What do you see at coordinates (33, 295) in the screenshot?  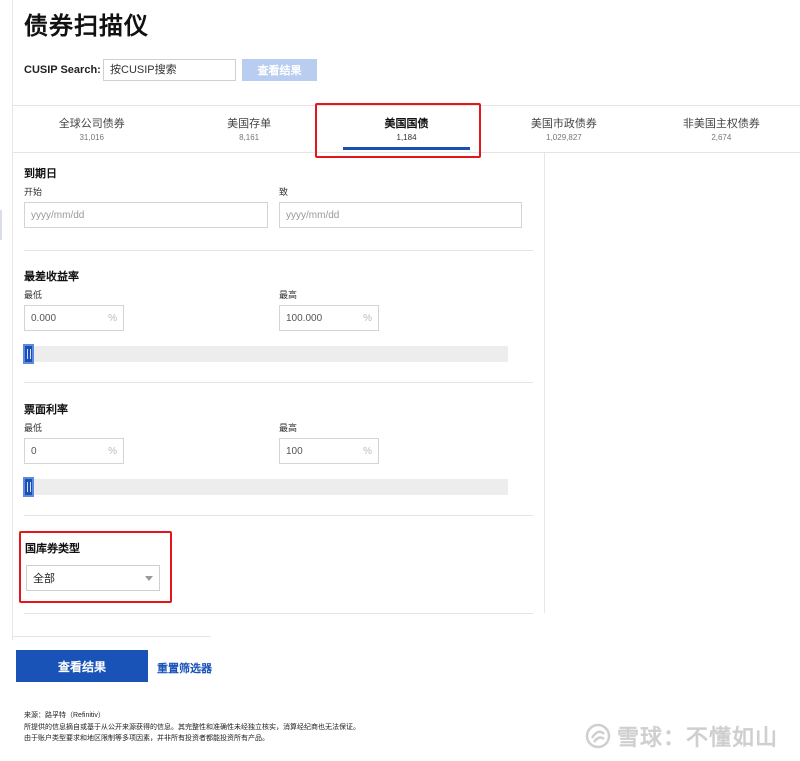 I see `worst-yield-min-label: 最低` at bounding box center [33, 295].